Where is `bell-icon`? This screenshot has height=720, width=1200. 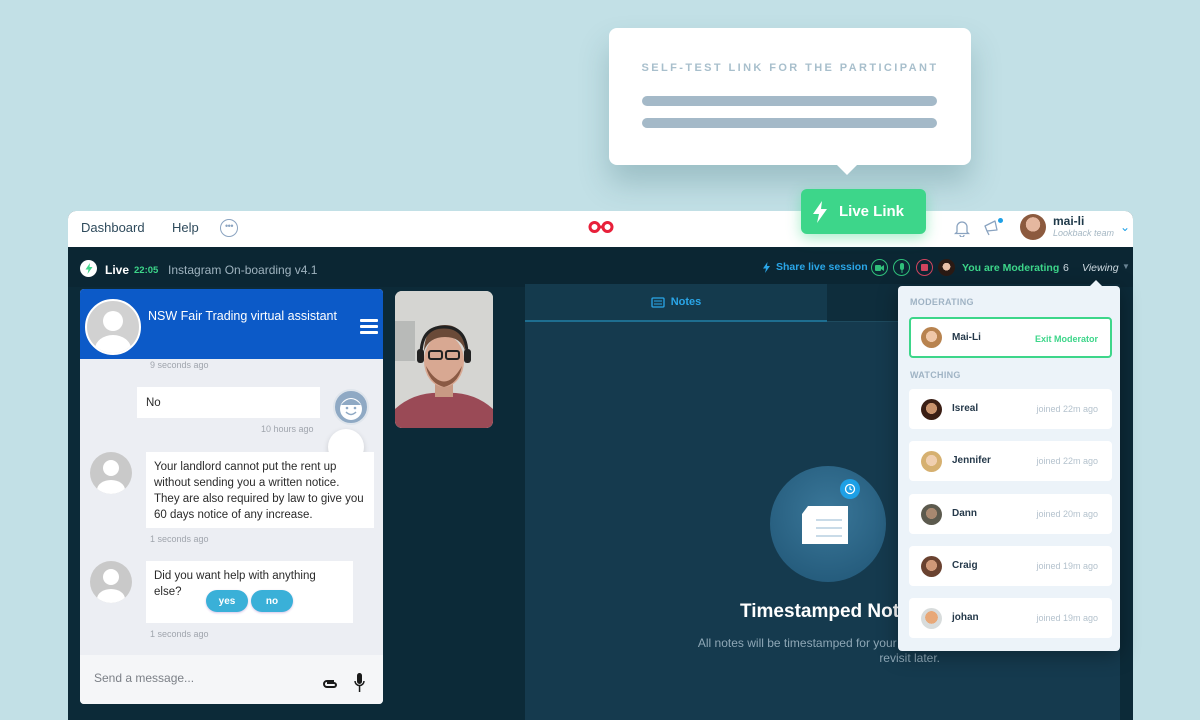 bell-icon is located at coordinates (962, 228).